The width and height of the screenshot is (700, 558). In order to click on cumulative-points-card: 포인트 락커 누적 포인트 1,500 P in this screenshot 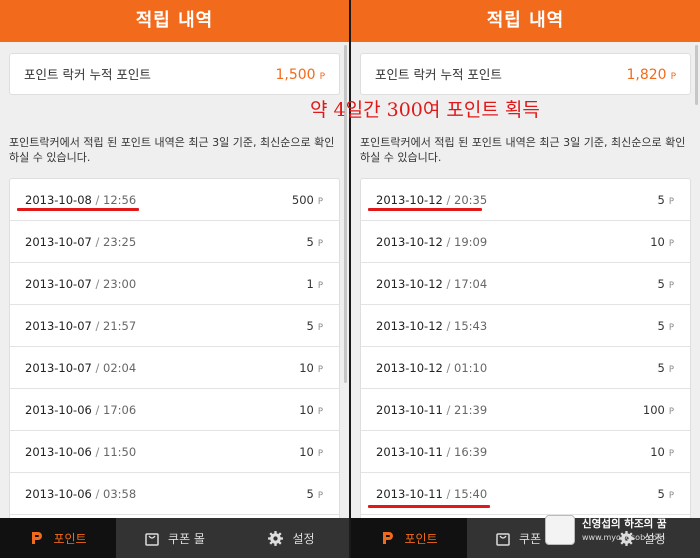, I will do `click(174, 74)`.